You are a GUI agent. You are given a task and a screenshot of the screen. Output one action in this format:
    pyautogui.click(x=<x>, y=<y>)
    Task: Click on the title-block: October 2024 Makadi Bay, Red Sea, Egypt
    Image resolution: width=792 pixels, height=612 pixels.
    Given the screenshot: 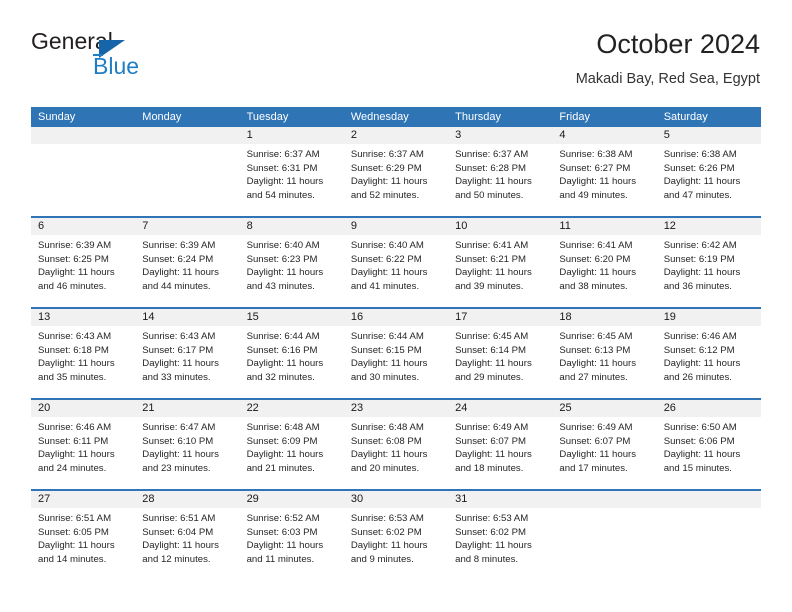 What is the action you would take?
    pyautogui.click(x=668, y=58)
    